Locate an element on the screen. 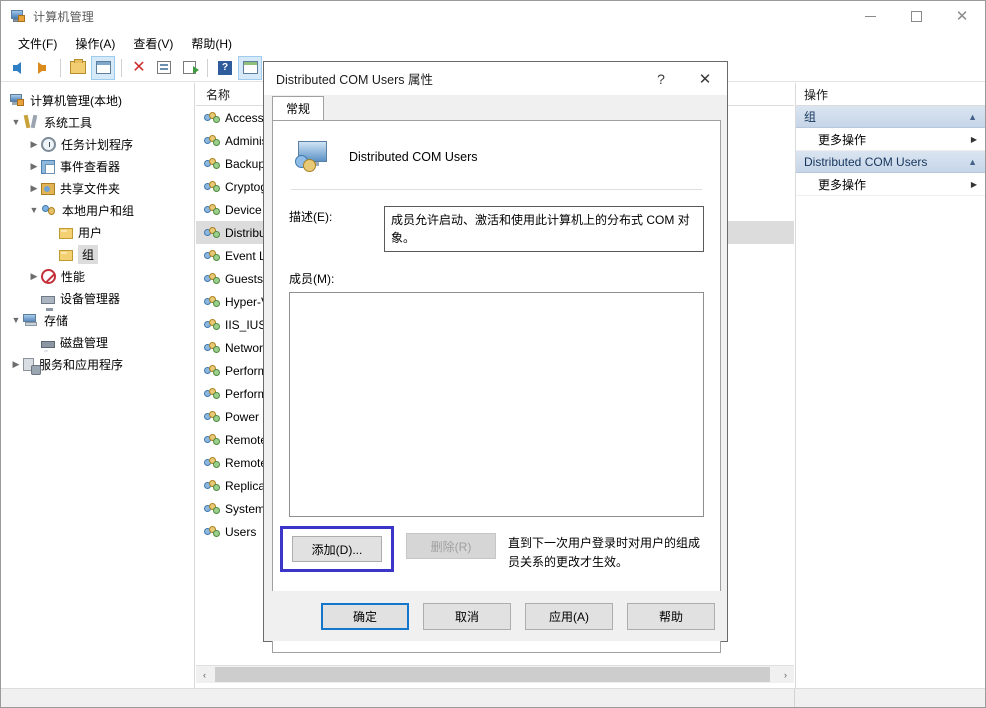  device-manager-icon is located at coordinates (48, 303).